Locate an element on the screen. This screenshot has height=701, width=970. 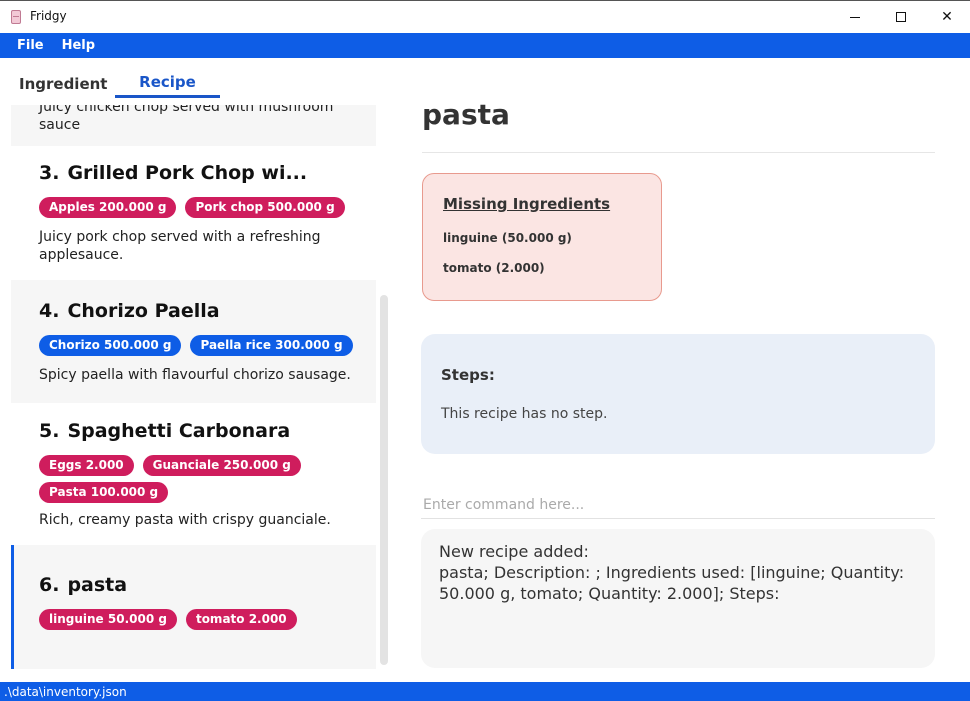
ingredient-tag: Pork chop 500.000 g is located at coordinates (265, 207).